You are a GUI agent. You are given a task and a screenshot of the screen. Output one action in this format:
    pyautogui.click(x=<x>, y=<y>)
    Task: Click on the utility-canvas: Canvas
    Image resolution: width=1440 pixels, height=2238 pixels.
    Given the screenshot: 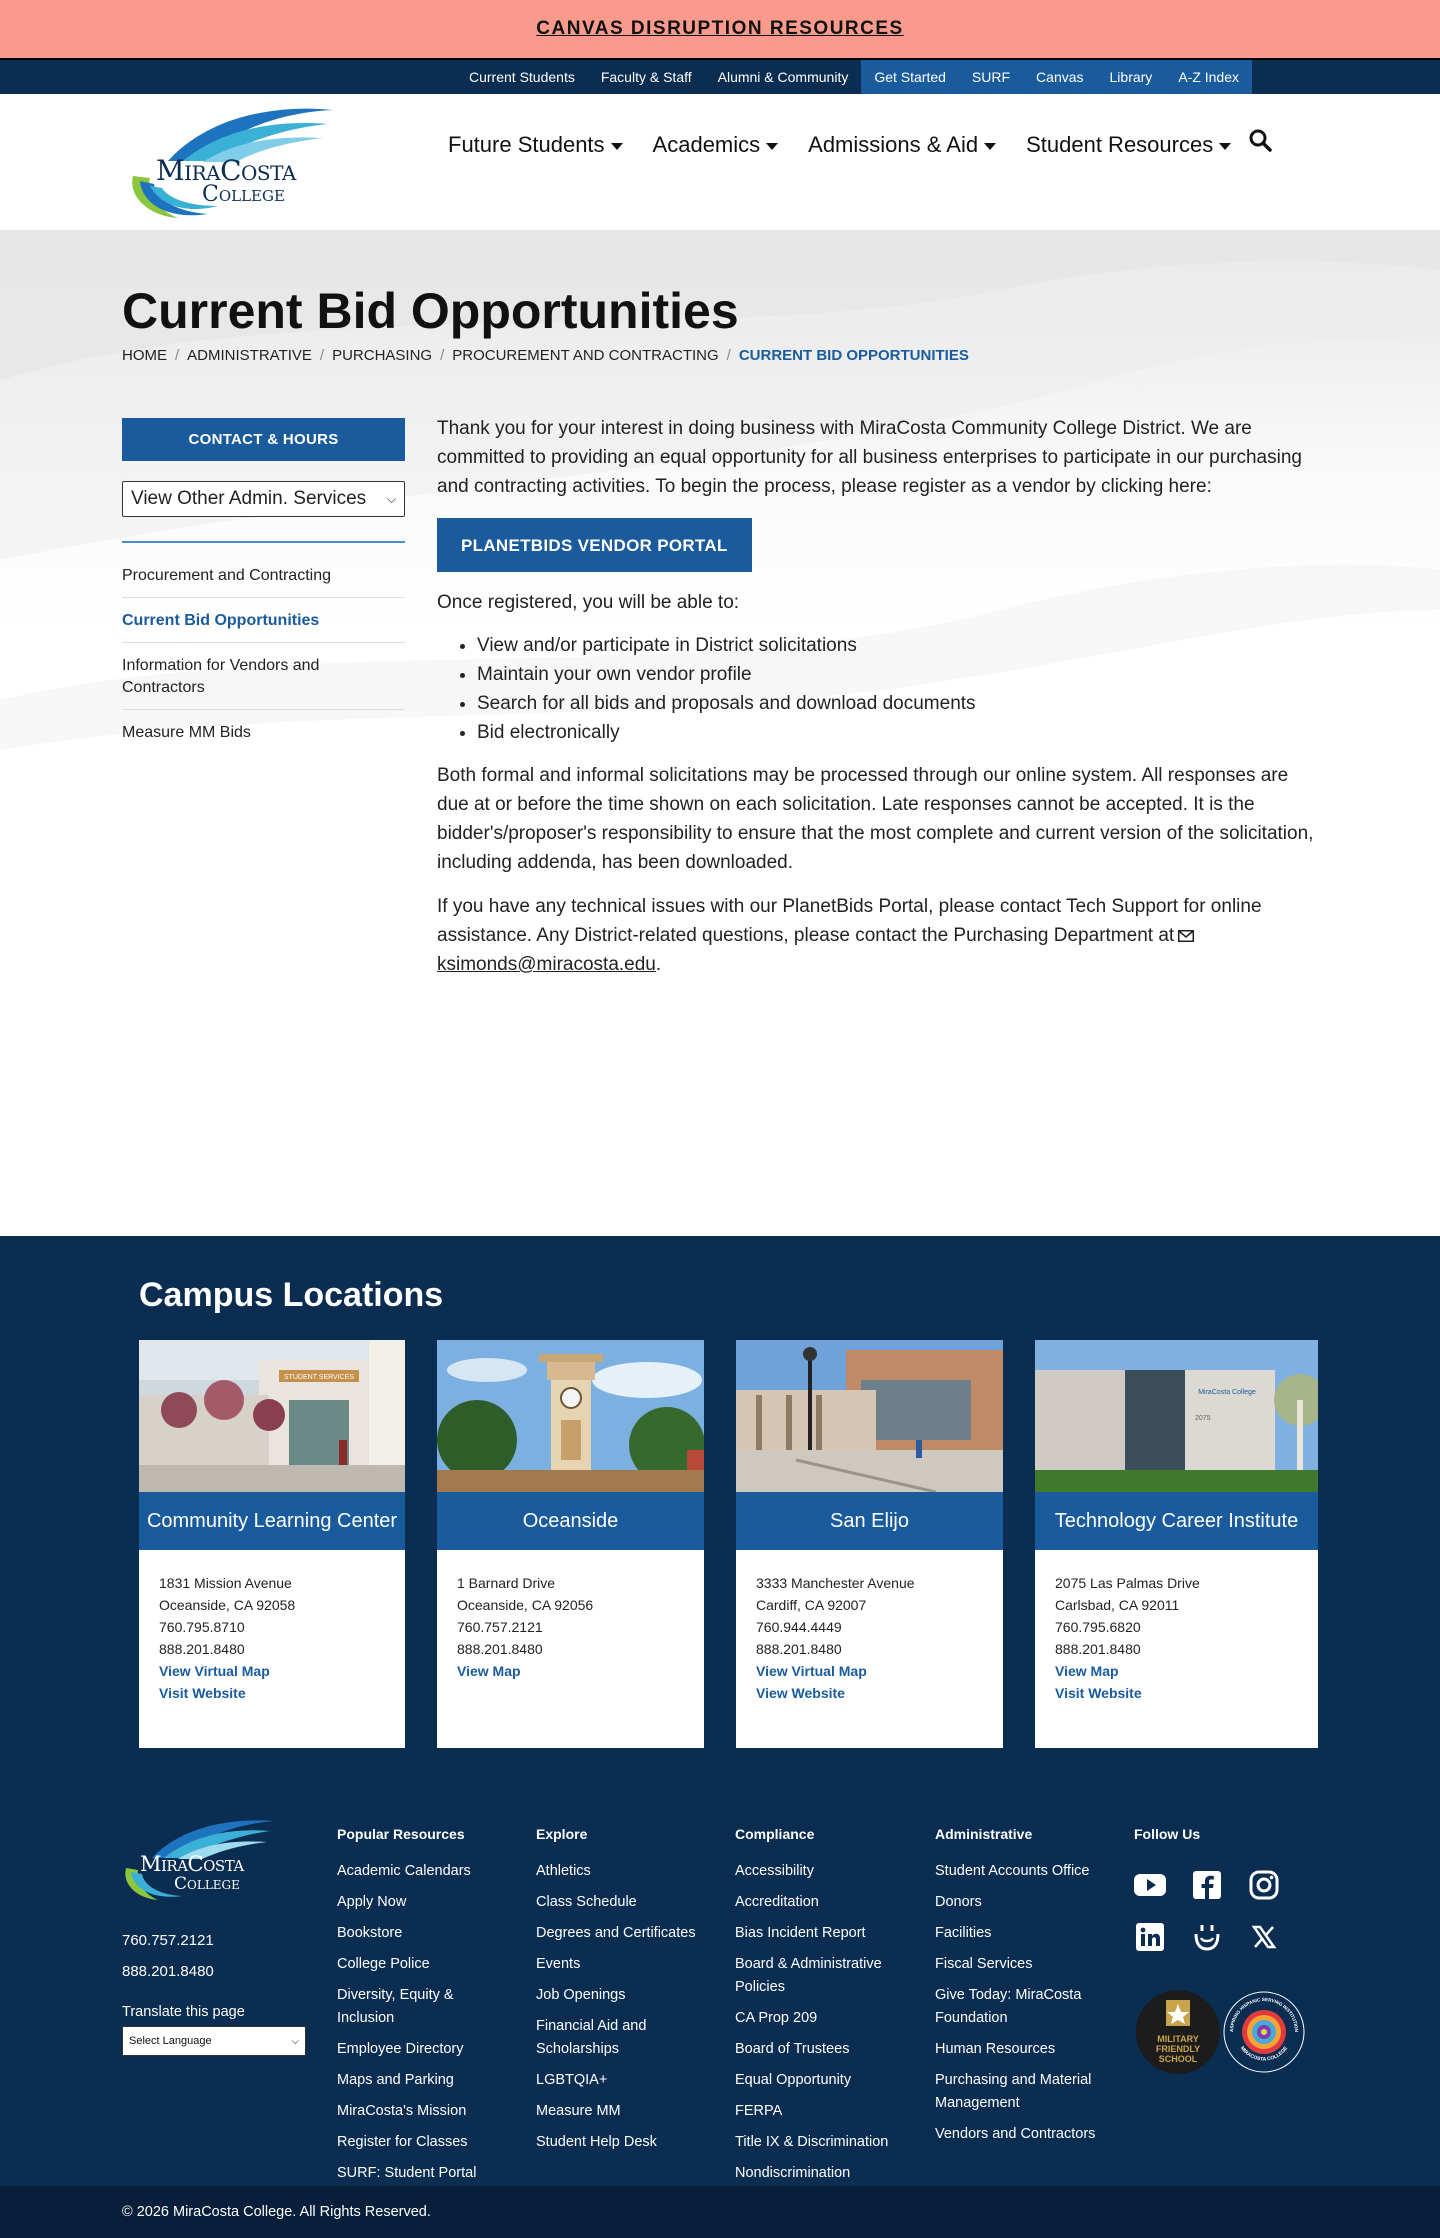 What is the action you would take?
    pyautogui.click(x=1060, y=77)
    